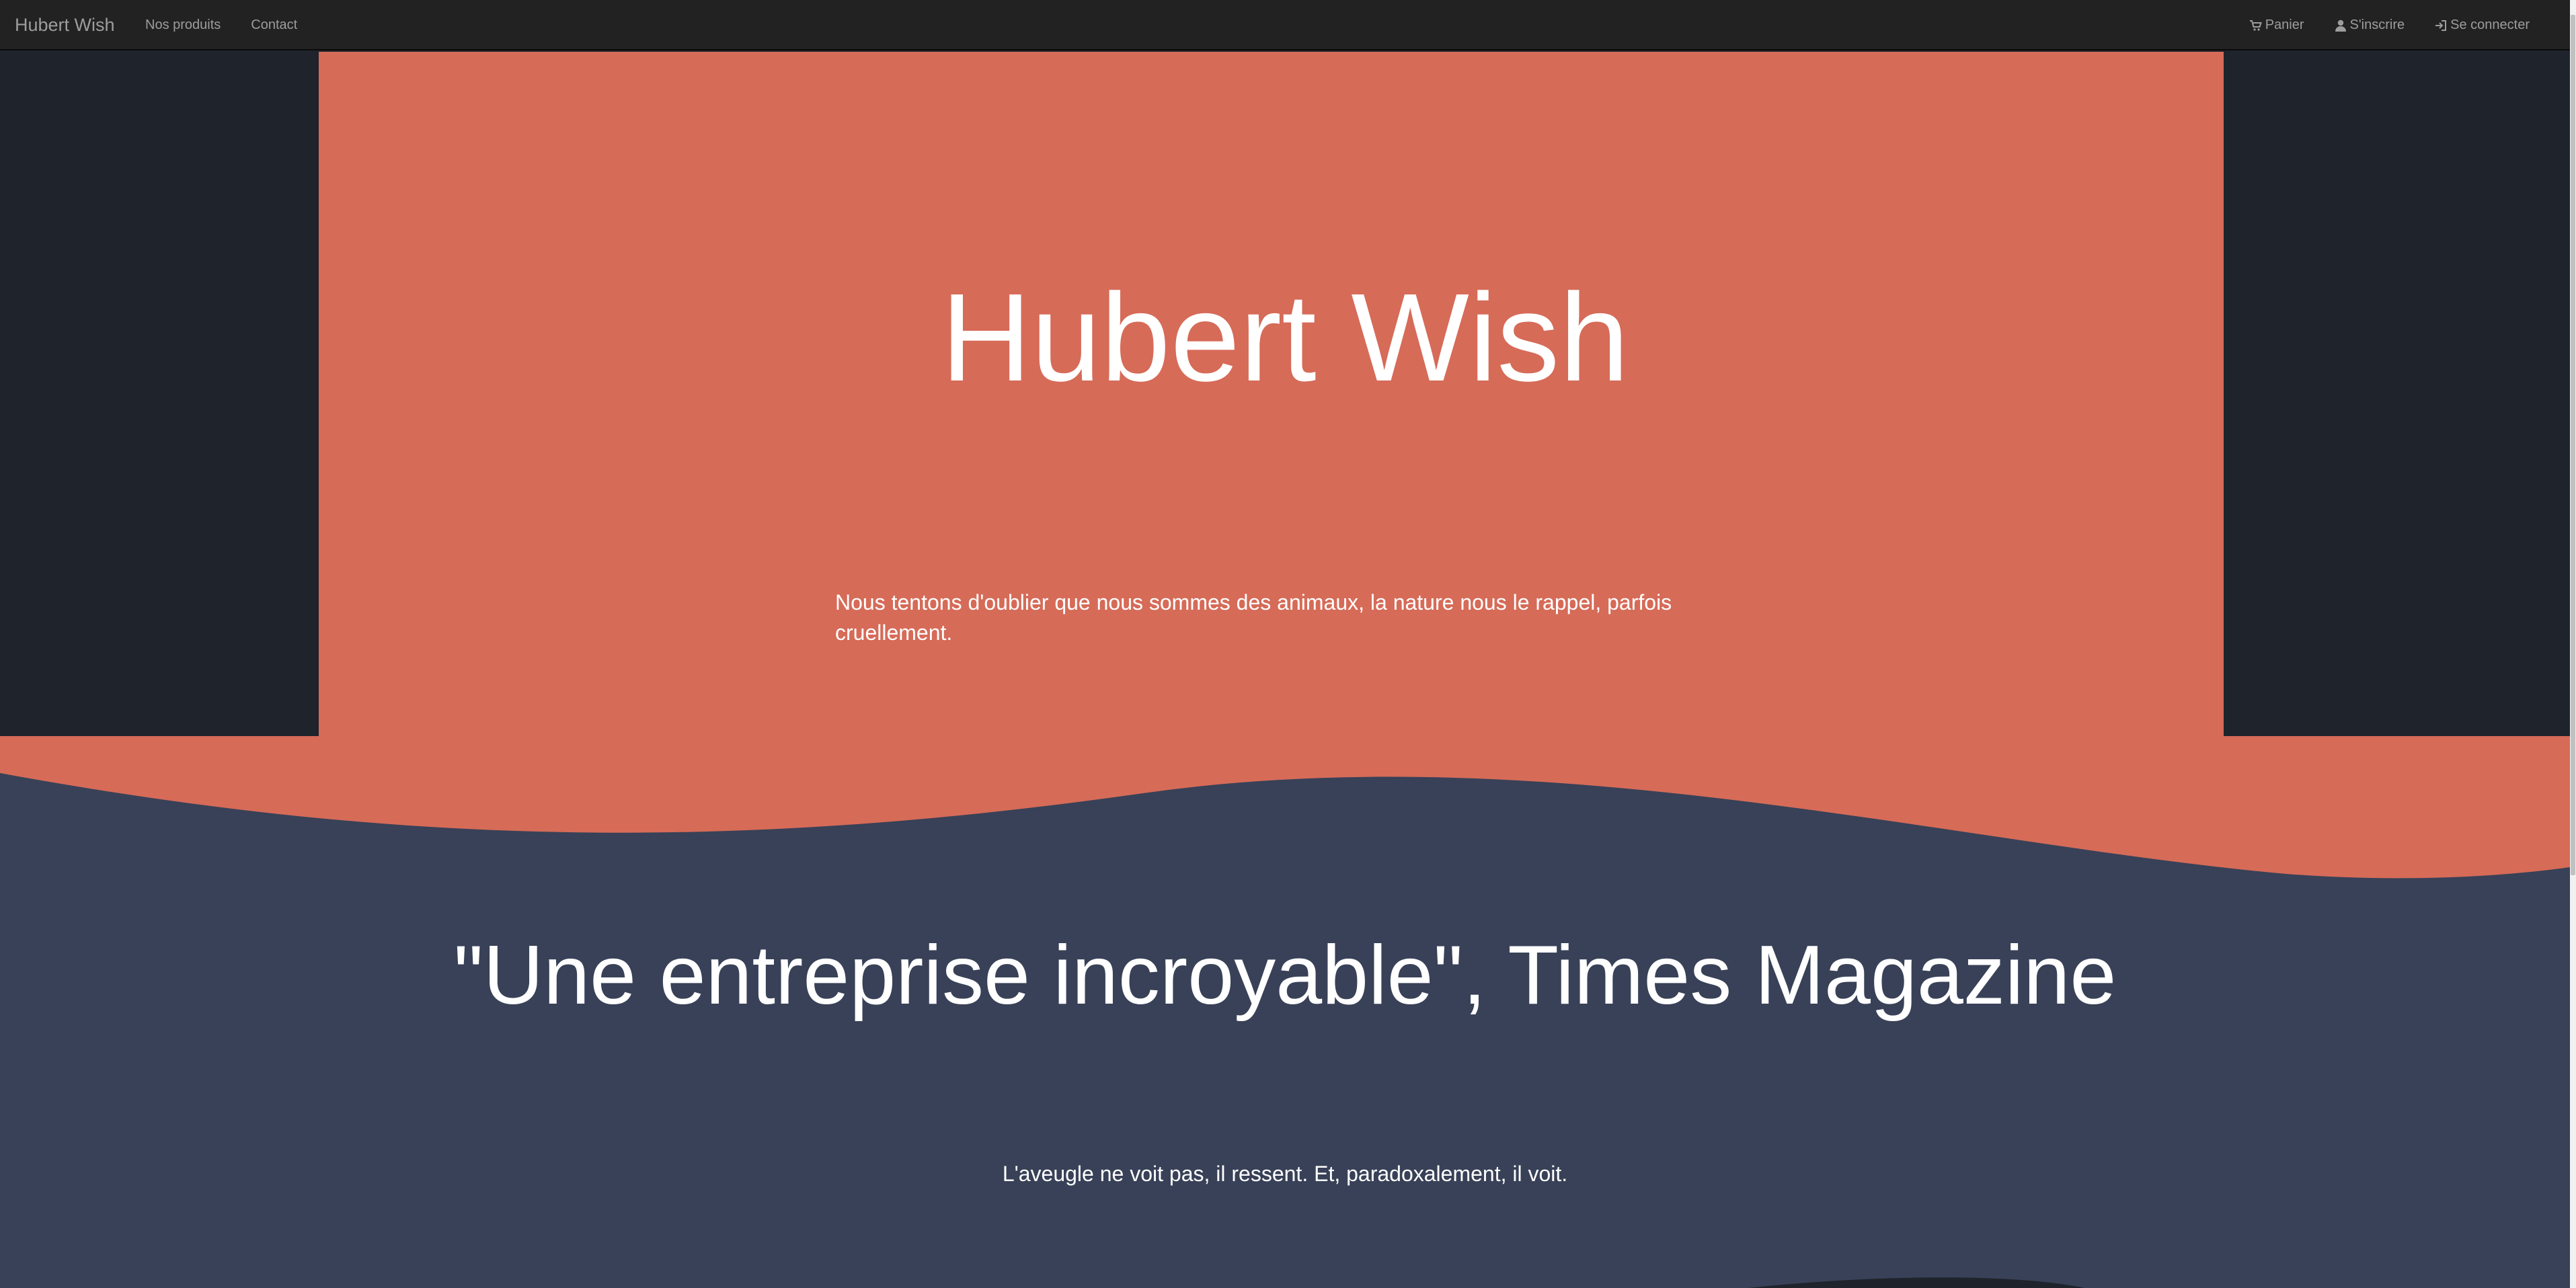 The width and height of the screenshot is (2576, 1288). Describe the element at coordinates (236, 25) in the screenshot. I see `nav-left-menu: Nos produits Contact` at that location.